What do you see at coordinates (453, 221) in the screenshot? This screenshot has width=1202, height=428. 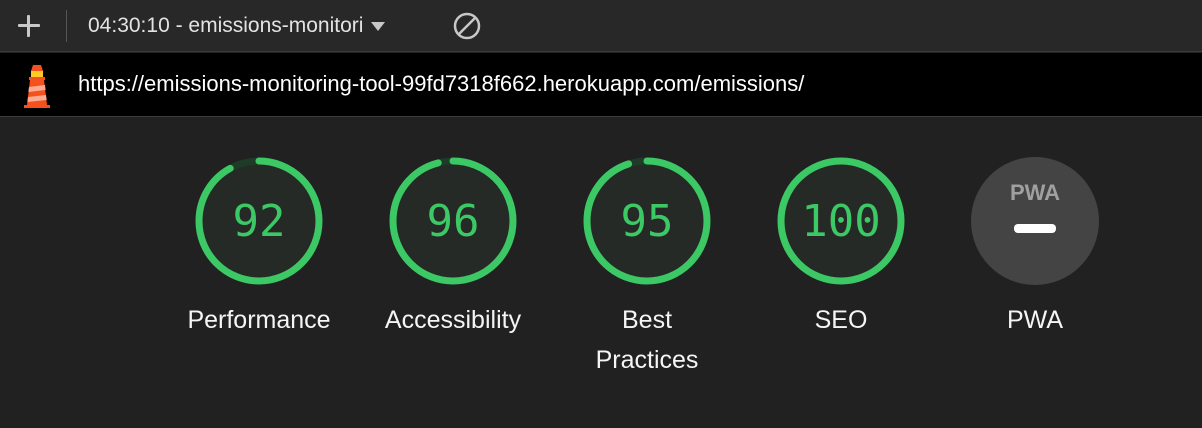 I see `gauge-score: 96` at bounding box center [453, 221].